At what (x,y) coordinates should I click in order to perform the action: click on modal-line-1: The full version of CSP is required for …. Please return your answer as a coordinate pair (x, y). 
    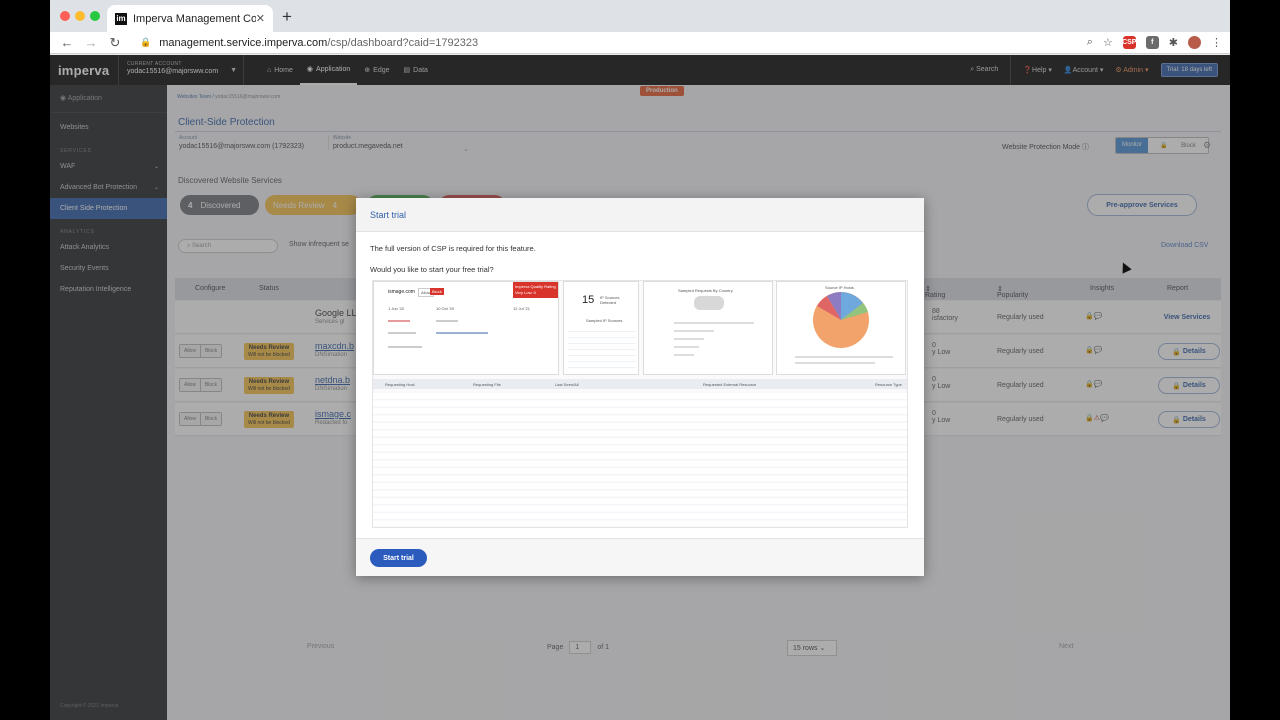
    Looking at the image, I should click on (453, 248).